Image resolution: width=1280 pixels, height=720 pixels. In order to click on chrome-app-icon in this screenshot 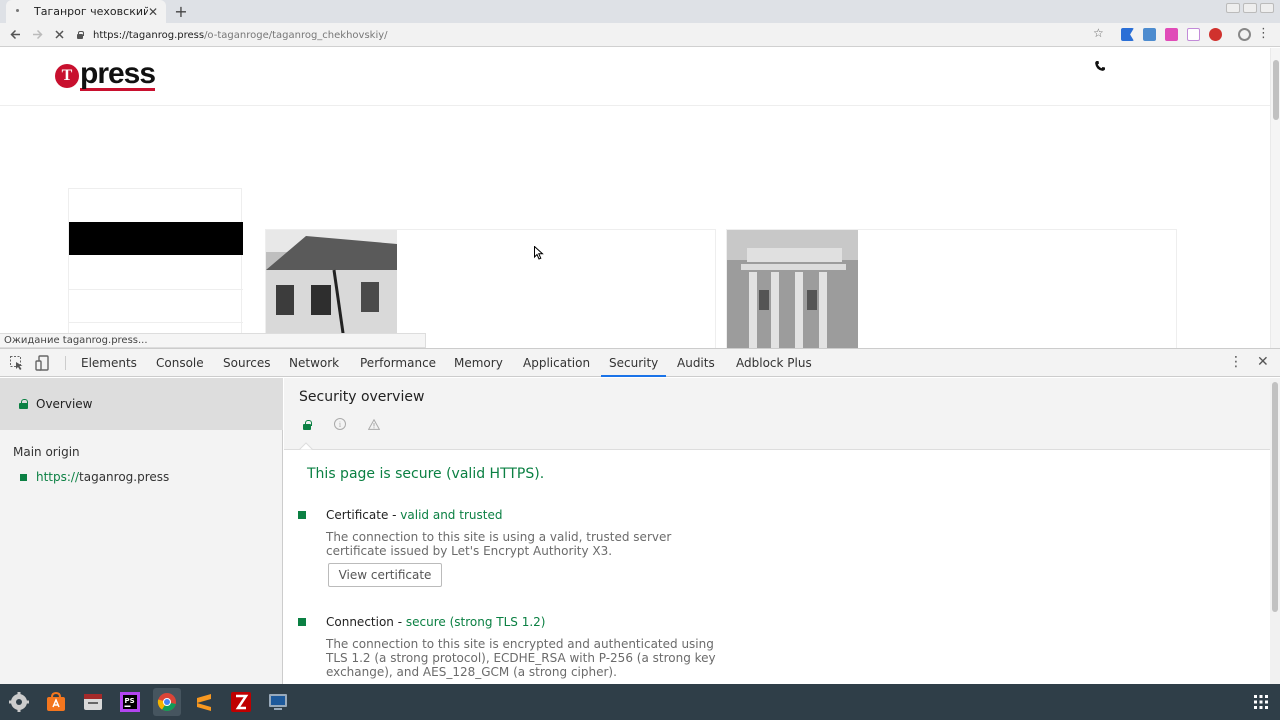, I will do `click(167, 702)`.